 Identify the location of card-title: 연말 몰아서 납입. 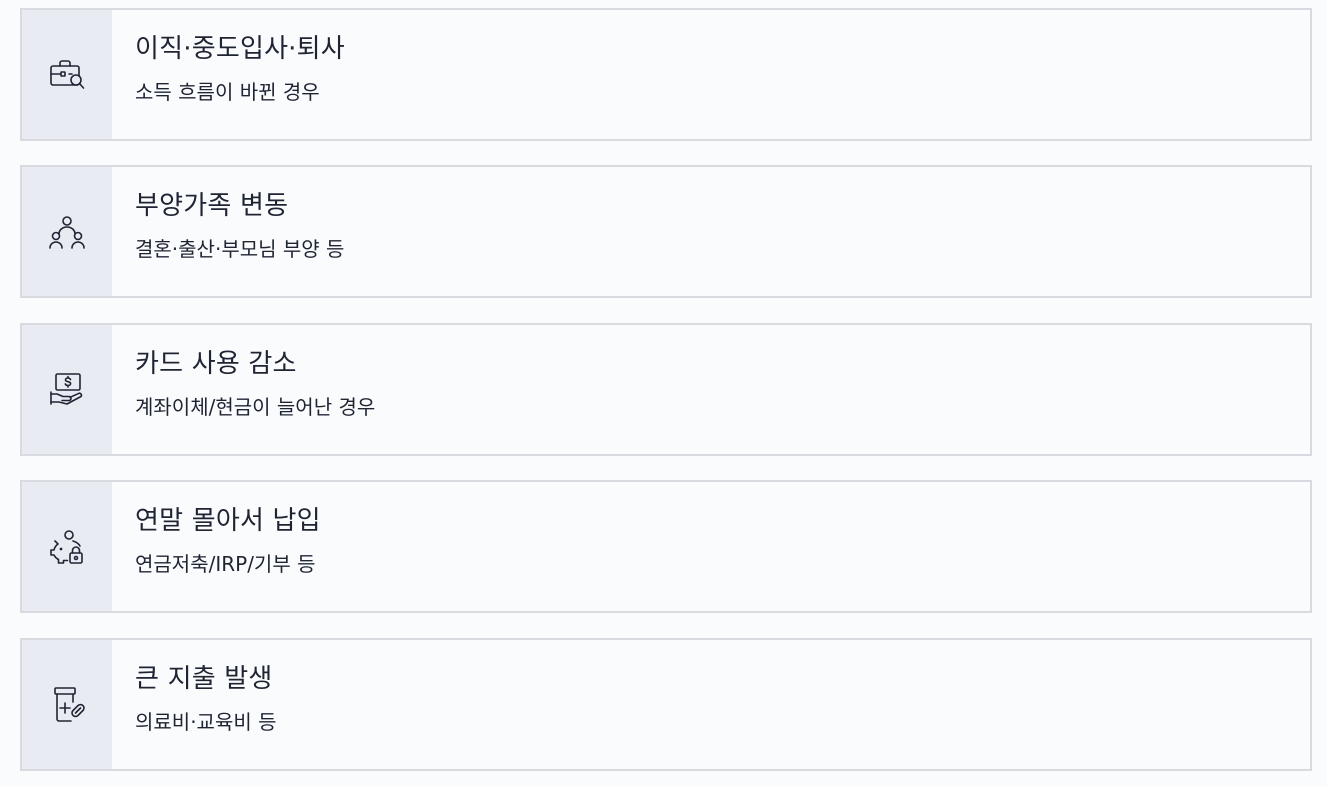
(228, 521).